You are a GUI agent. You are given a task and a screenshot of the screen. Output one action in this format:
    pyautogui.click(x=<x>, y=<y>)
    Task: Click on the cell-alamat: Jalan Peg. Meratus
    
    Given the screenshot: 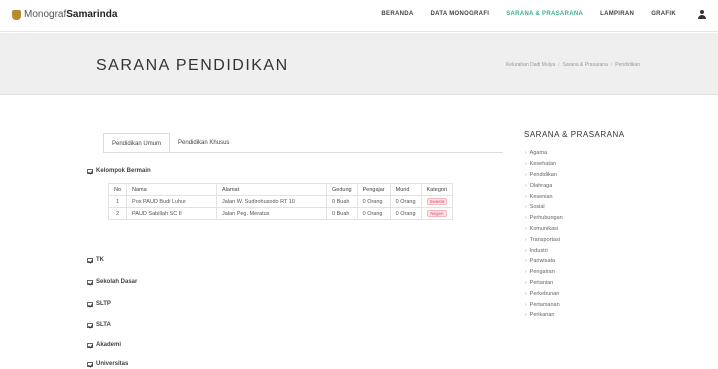 What is the action you would take?
    pyautogui.click(x=272, y=213)
    